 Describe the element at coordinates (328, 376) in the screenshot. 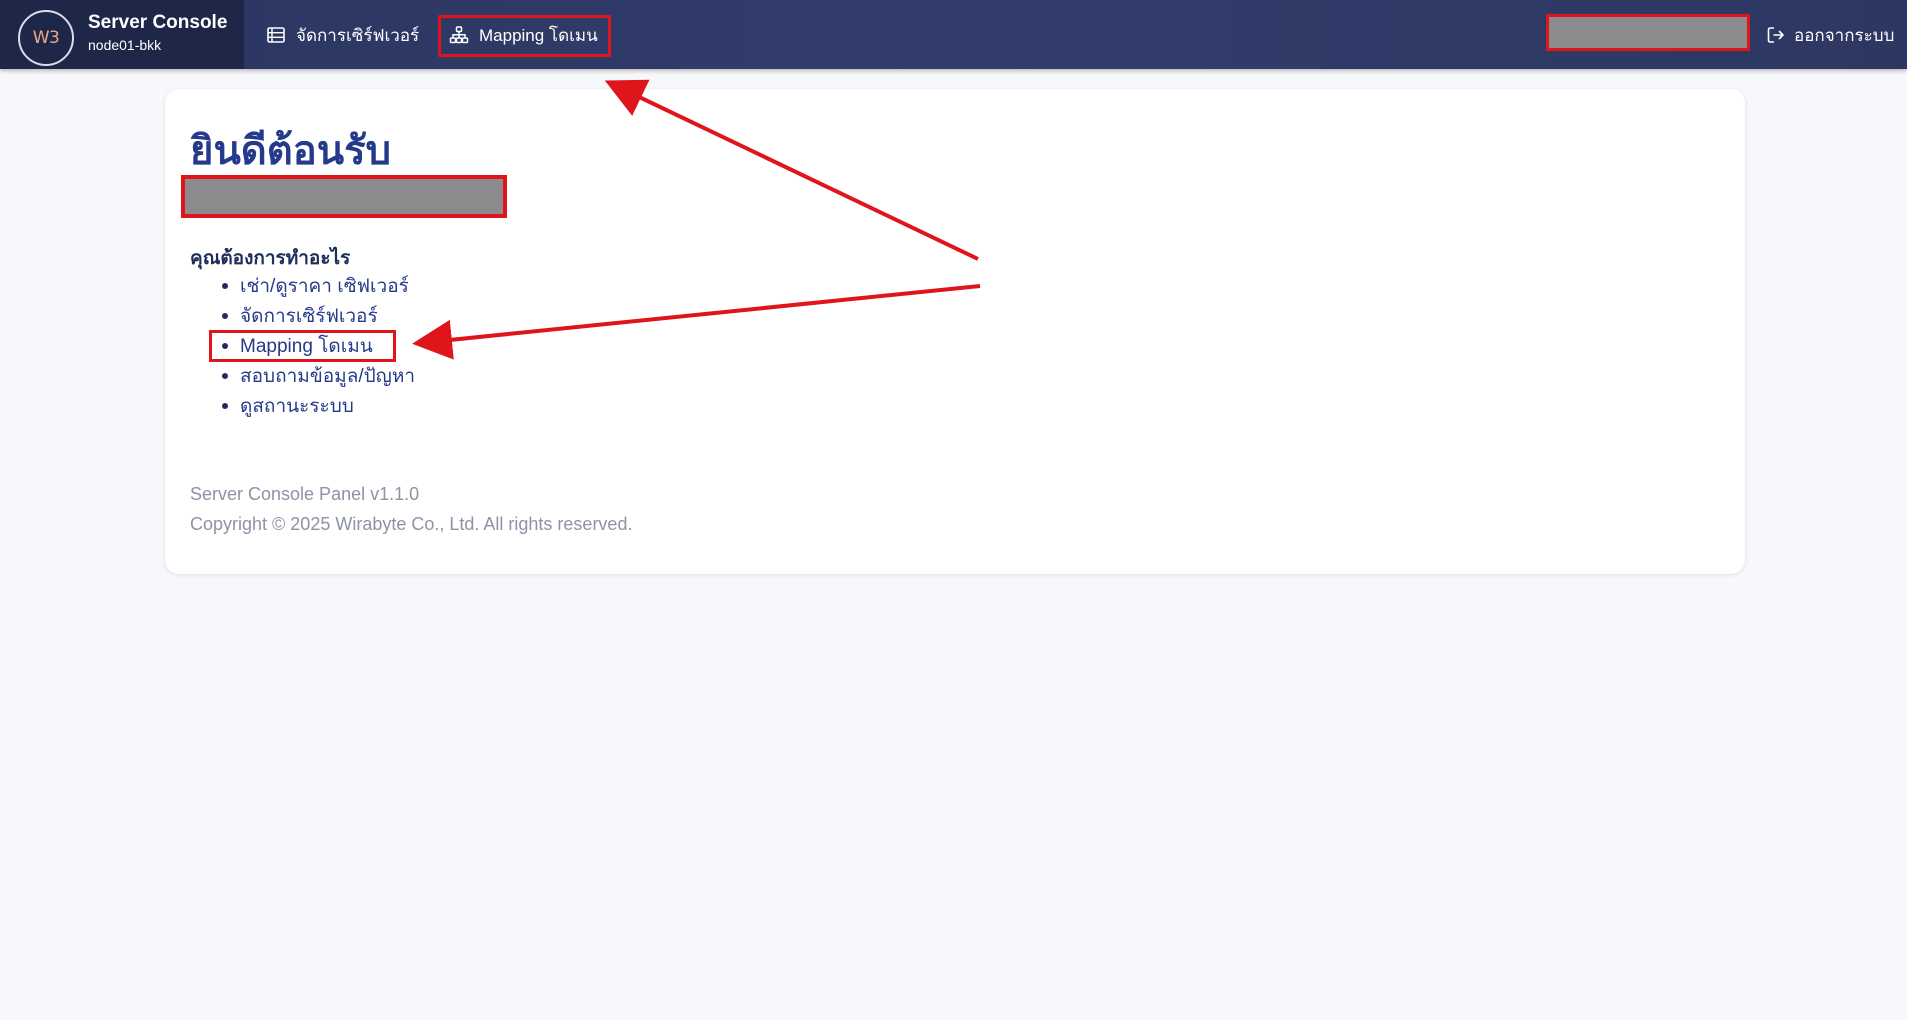

I see `menu-item-label: สอบถามข้อมูล/ปัญหา` at that location.